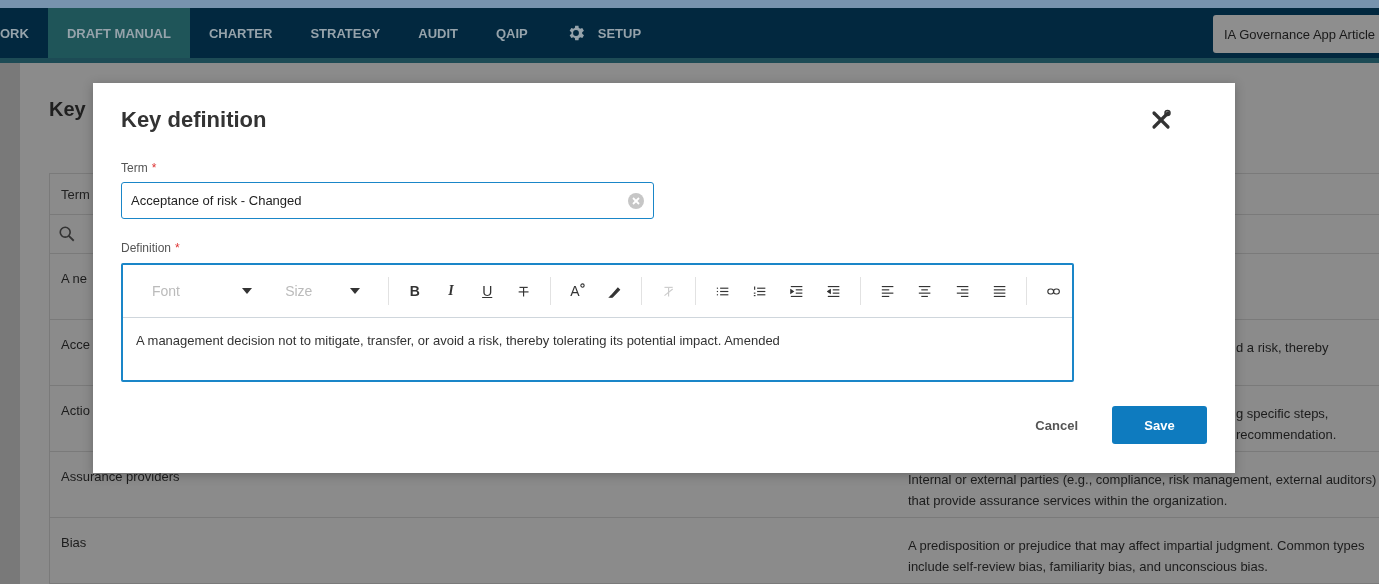 The height and width of the screenshot is (584, 1379). What do you see at coordinates (925, 291) in the screenshot?
I see `align-center-icon` at bounding box center [925, 291].